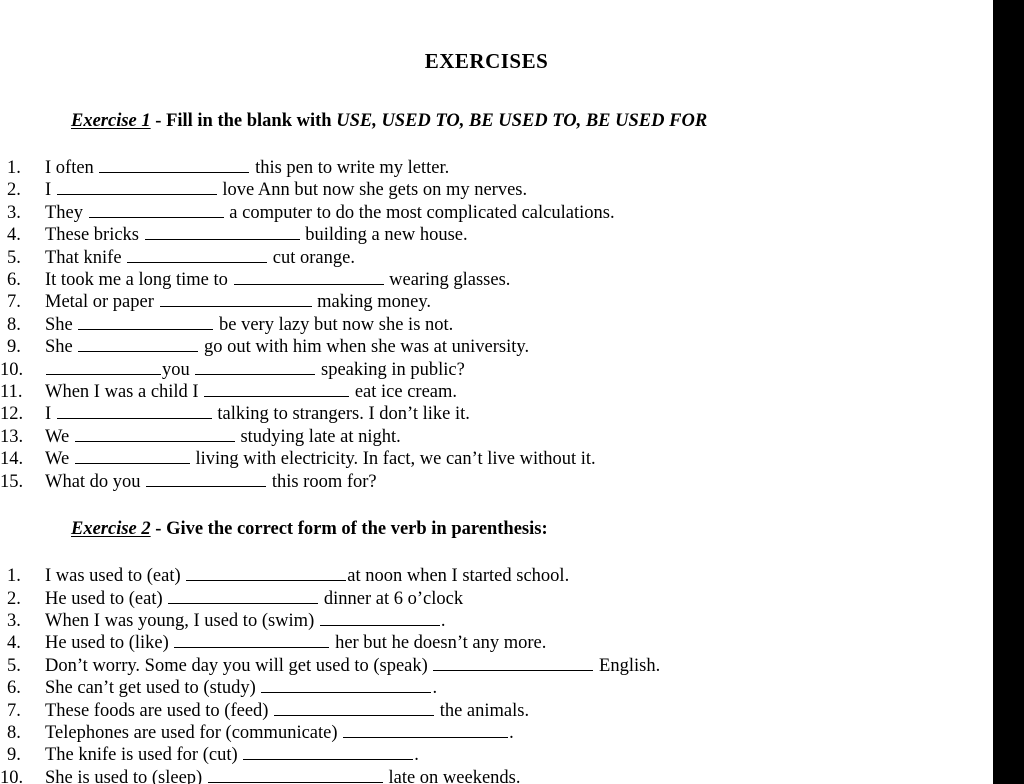 The image size is (1024, 784). Describe the element at coordinates (496, 437) in the screenshot. I see `list-item: 13. We studying late at night.` at that location.